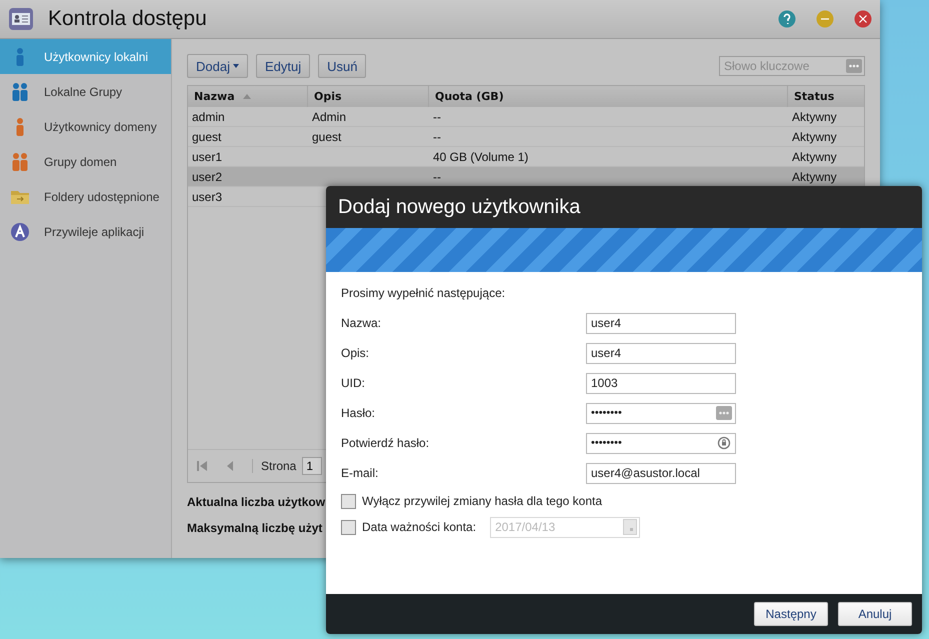 The image size is (929, 639). What do you see at coordinates (85, 91) in the screenshot?
I see `sidebar-item: Lokalne Grupy` at bounding box center [85, 91].